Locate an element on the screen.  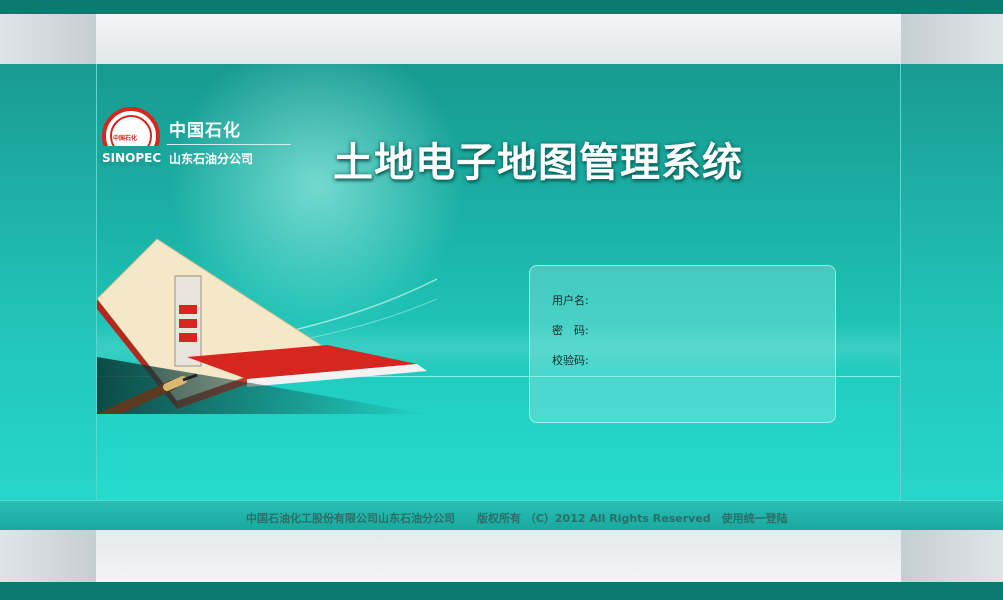
password-label: 密 码: is located at coordinates (570, 330).